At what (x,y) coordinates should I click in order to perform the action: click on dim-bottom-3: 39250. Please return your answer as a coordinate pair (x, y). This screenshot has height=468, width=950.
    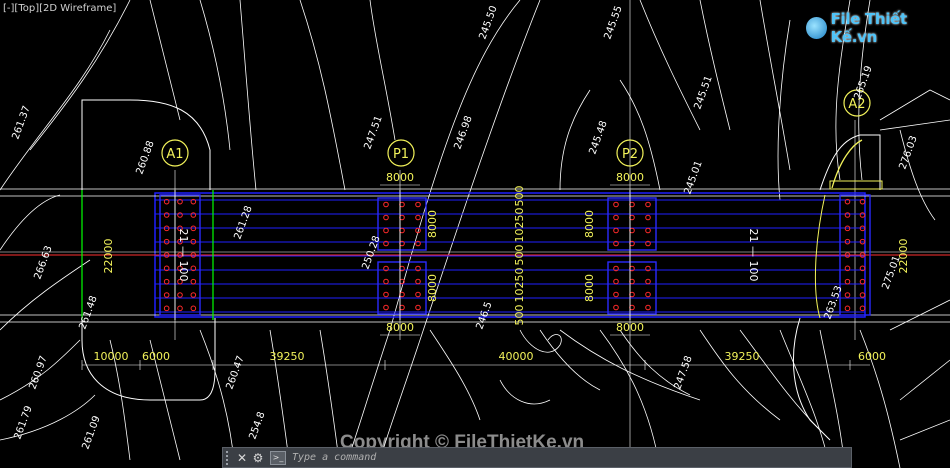
    Looking at the image, I should click on (287, 356).